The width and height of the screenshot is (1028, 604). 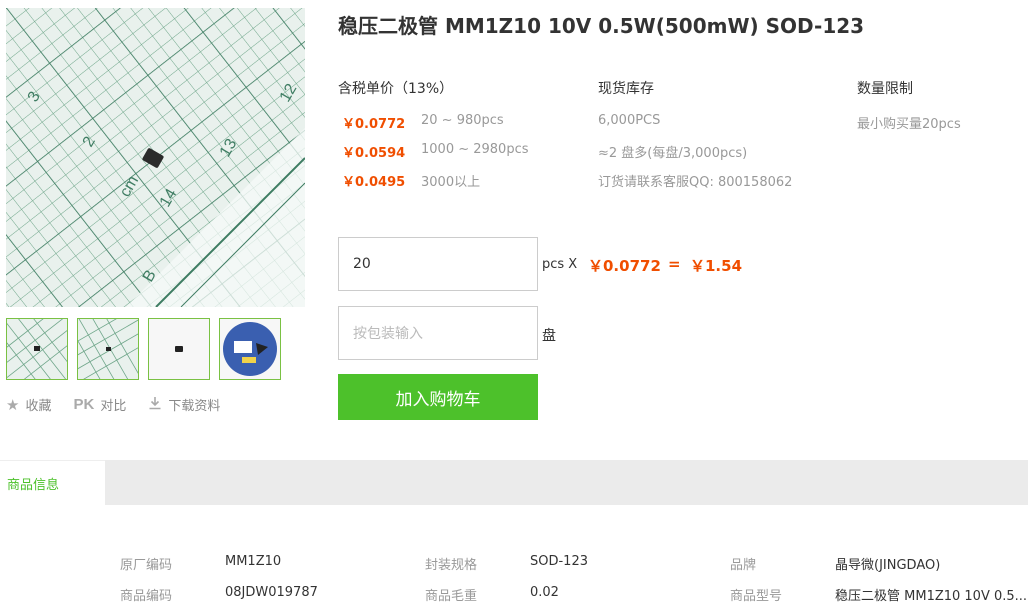 I want to click on tab-product-info: 商品信息, so click(x=52, y=482).